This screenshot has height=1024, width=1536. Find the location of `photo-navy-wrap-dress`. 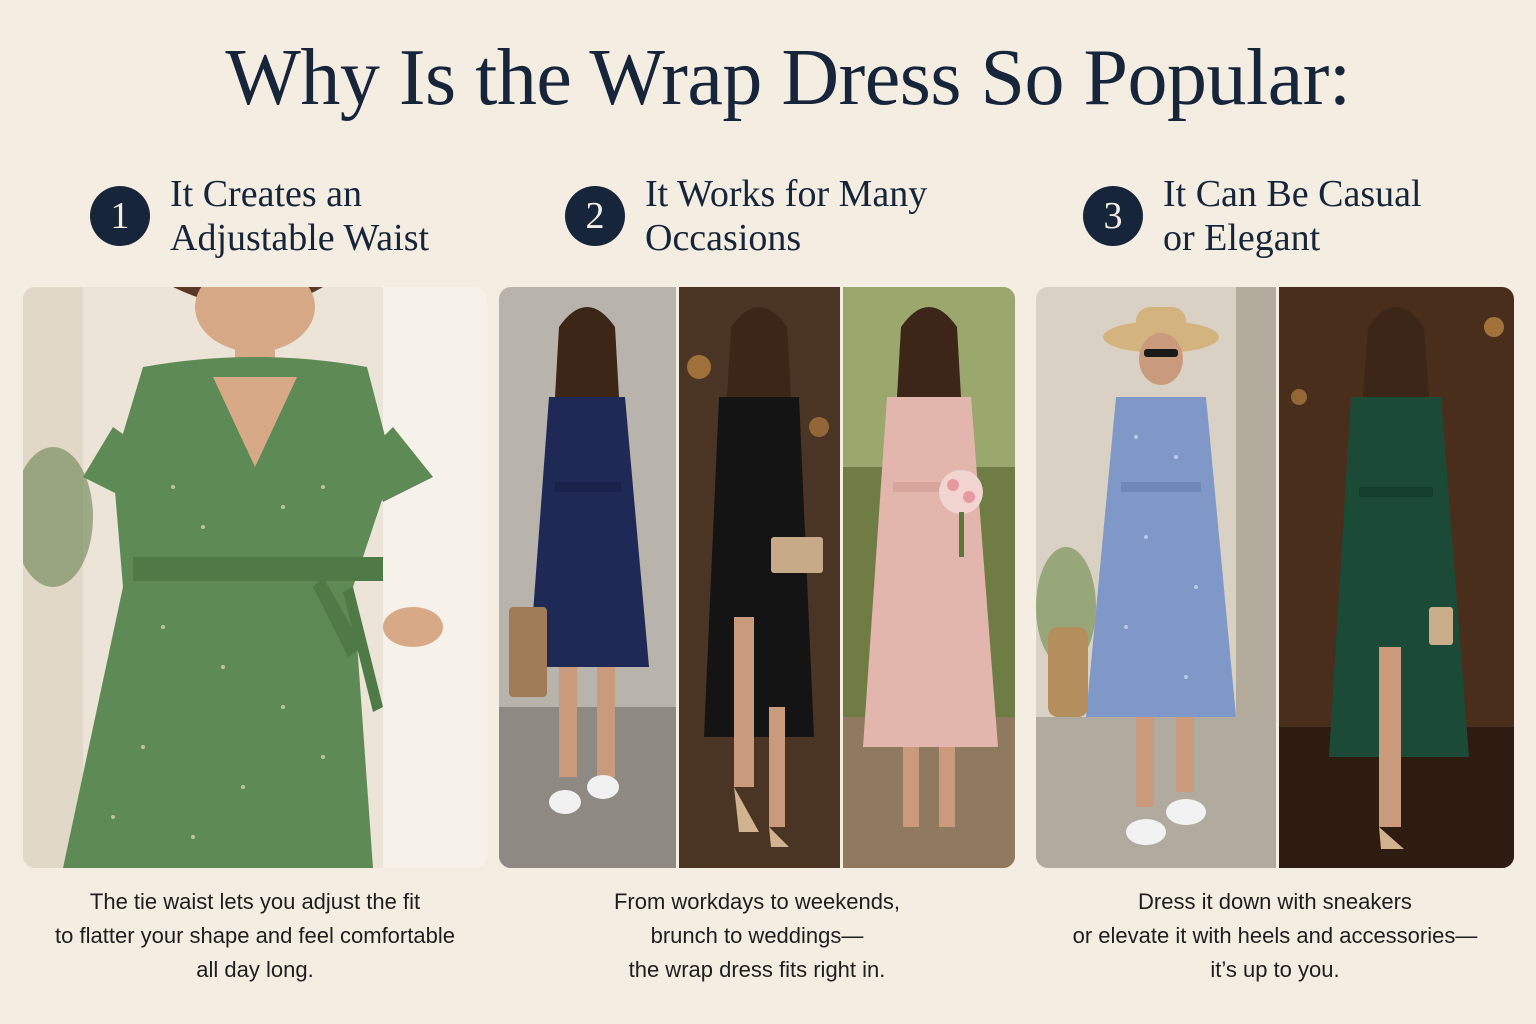

photo-navy-wrap-dress is located at coordinates (587, 577).